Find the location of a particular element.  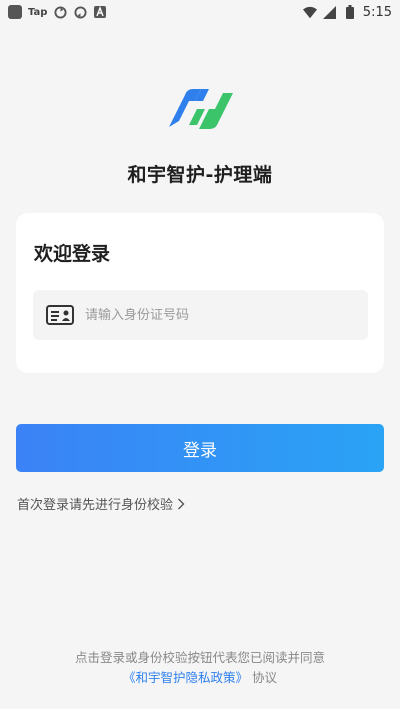

status-right: 5:15 is located at coordinates (347, 12).